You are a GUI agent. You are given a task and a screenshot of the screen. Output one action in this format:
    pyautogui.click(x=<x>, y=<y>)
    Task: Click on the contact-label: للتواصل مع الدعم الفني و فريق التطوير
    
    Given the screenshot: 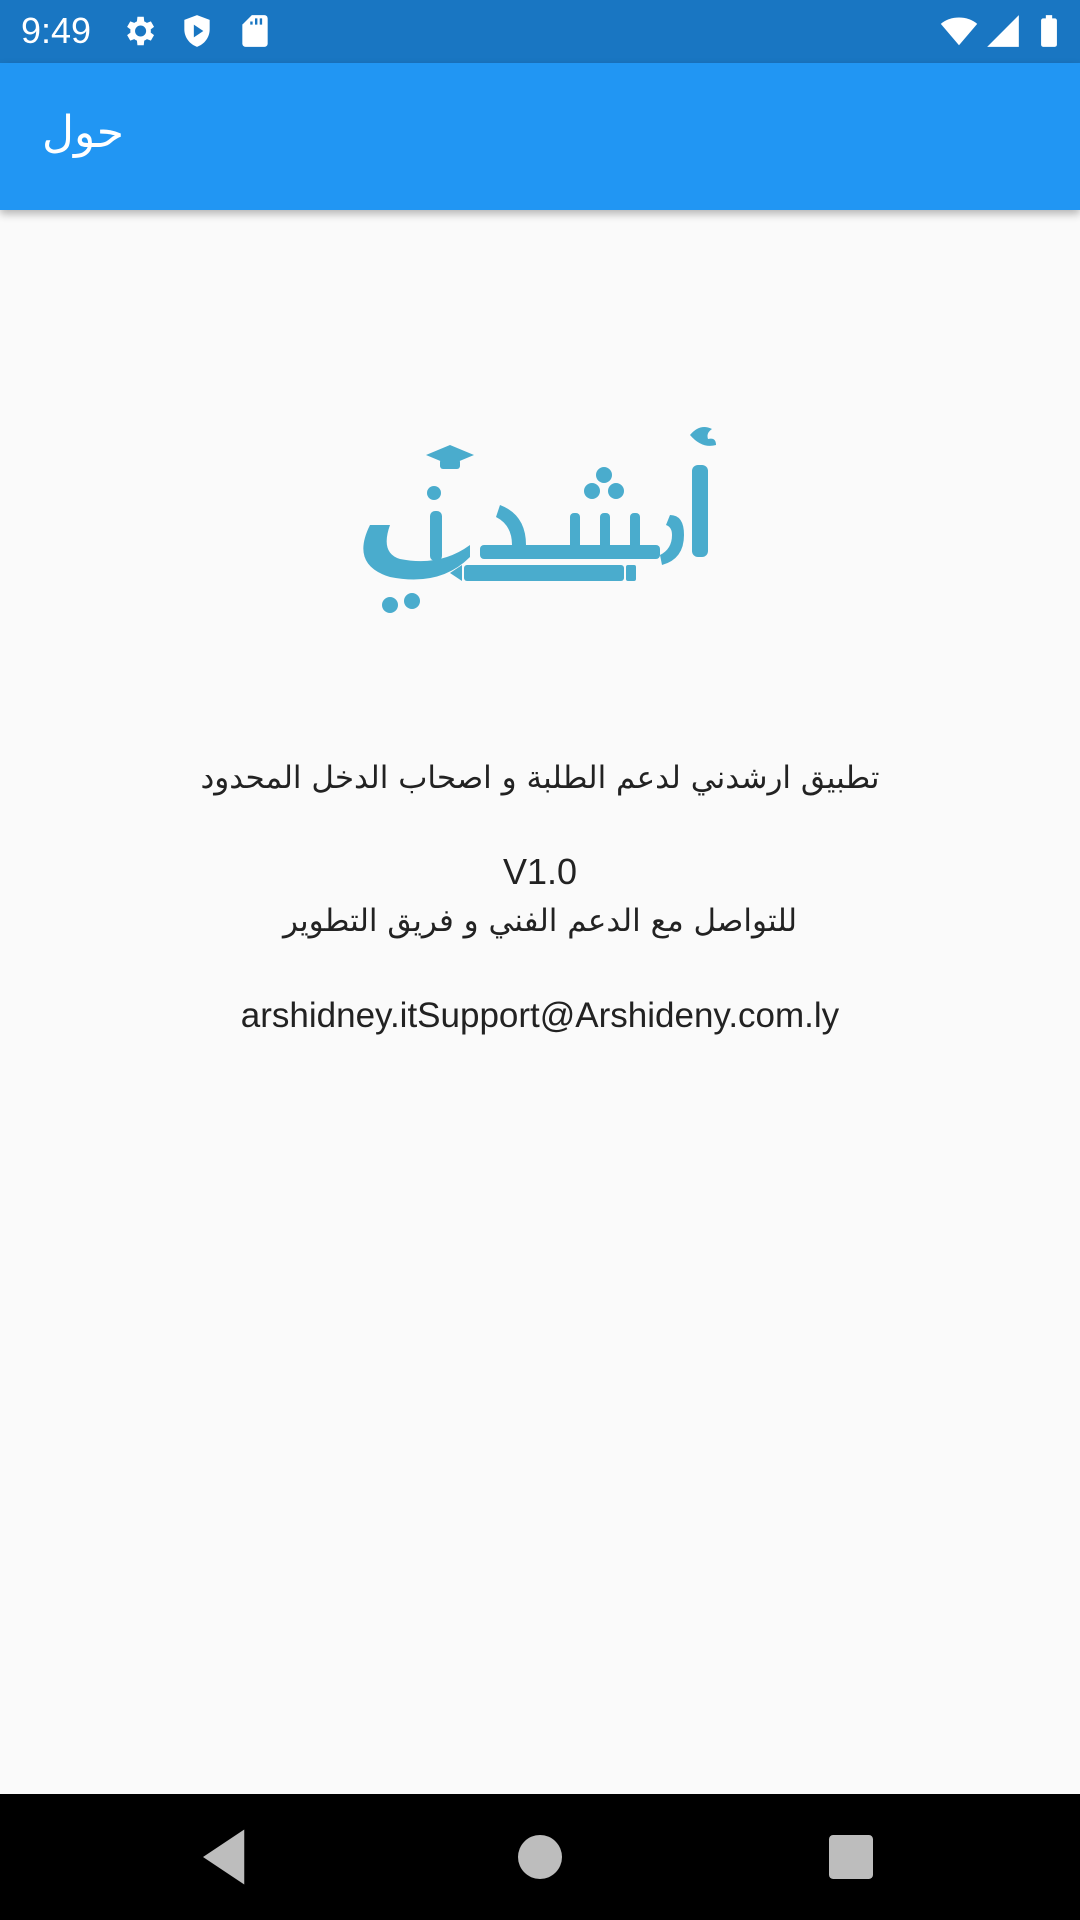 What is the action you would take?
    pyautogui.click(x=540, y=921)
    